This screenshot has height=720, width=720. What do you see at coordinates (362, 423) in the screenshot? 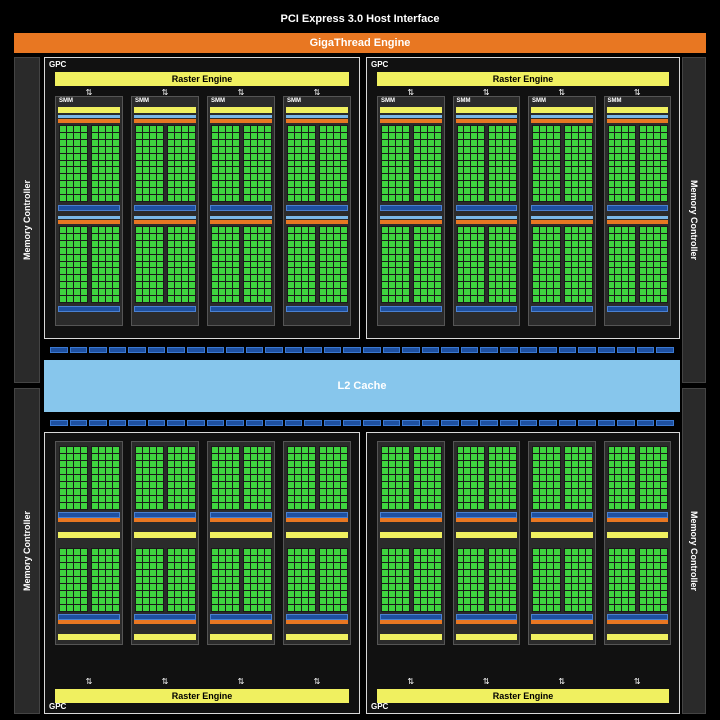
I see `crossbar-bottom` at bounding box center [362, 423].